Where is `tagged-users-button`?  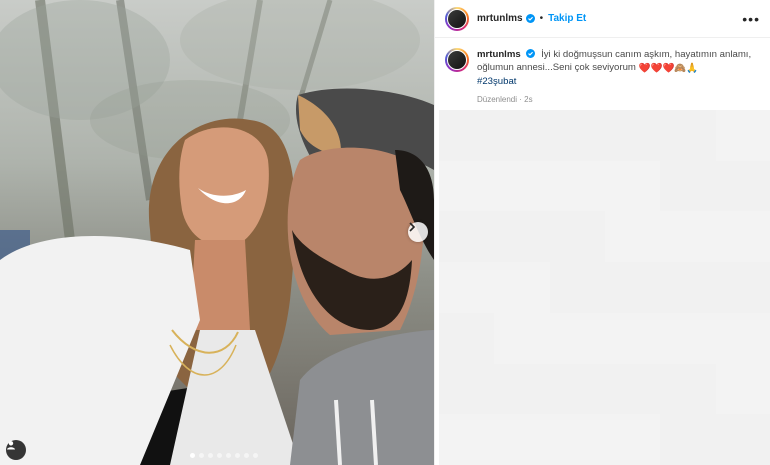
tagged-users-button is located at coordinates (16, 450).